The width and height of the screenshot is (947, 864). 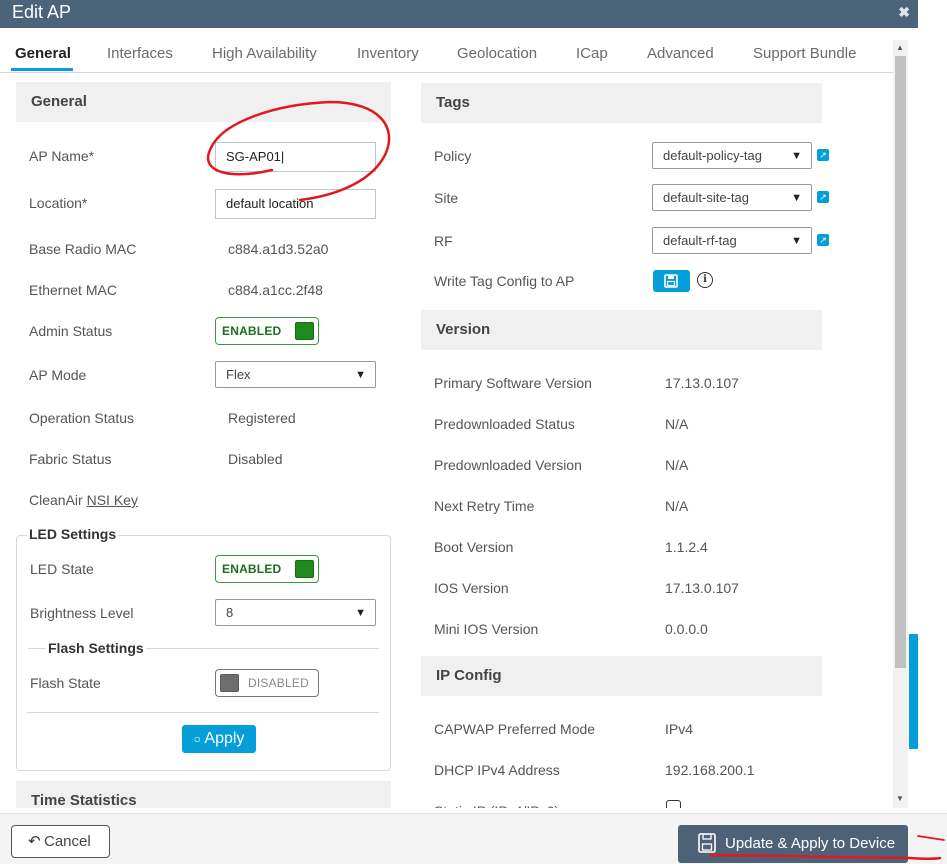 I want to click on ap-mode-select: Flex ▼, so click(x=295, y=374).